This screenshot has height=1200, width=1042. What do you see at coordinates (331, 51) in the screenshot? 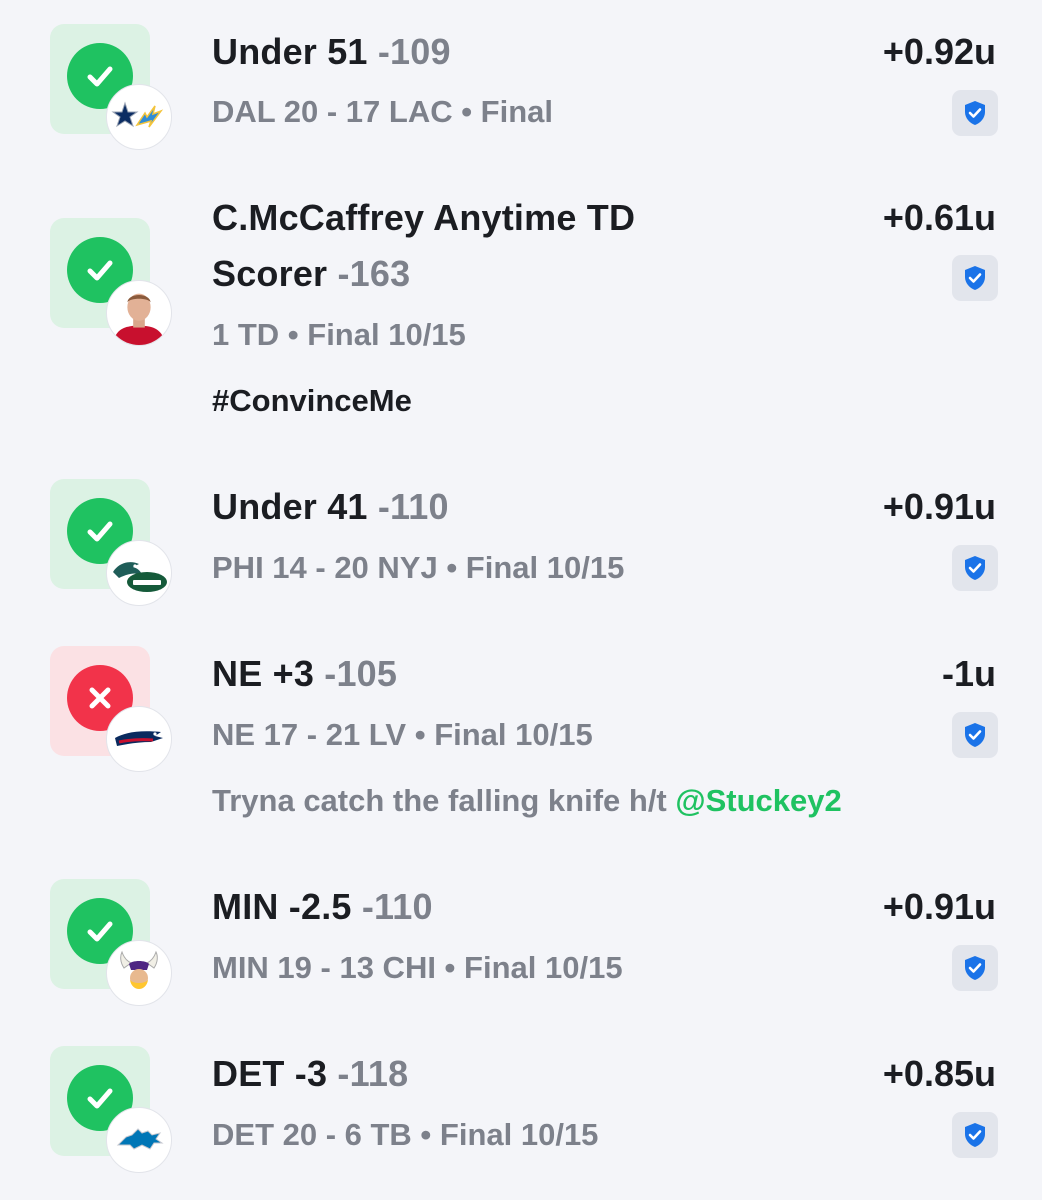
I see `bet-title: Under 51 -109` at bounding box center [331, 51].